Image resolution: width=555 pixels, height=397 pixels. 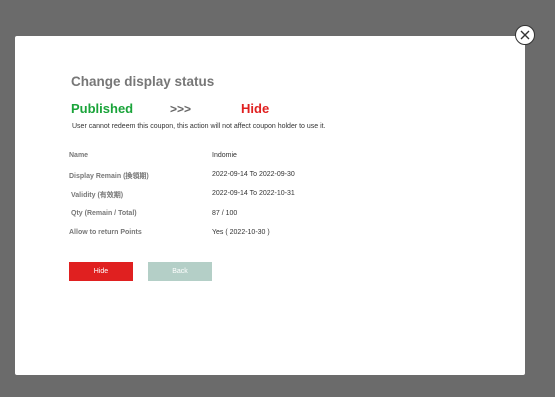 What do you see at coordinates (181, 109) in the screenshot?
I see `status-arrow: >>>` at bounding box center [181, 109].